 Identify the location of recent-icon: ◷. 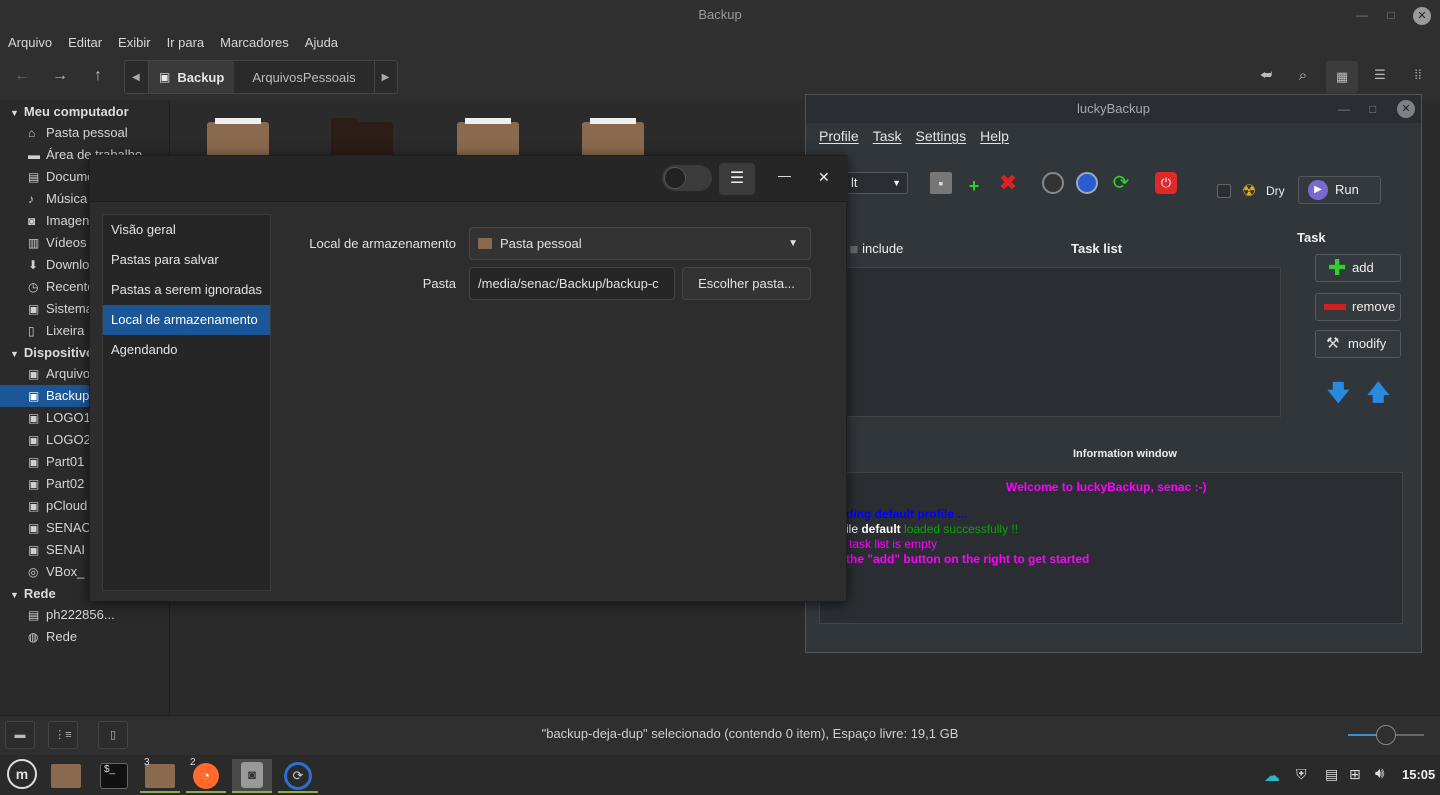
(33, 287).